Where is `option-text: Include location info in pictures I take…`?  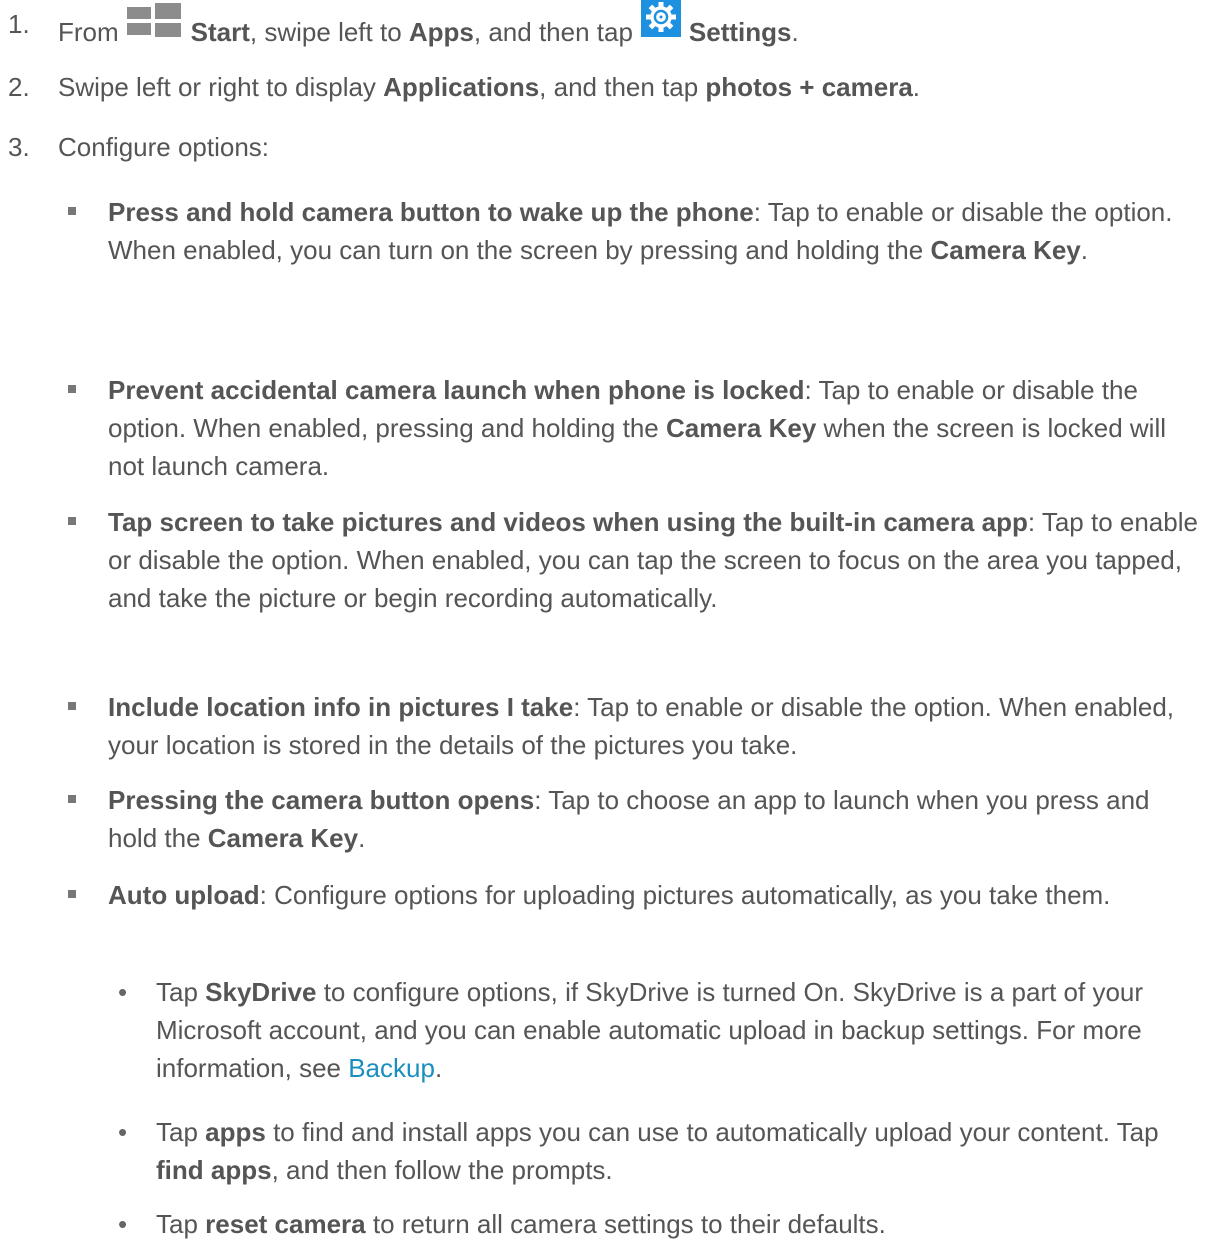 option-text: Include location info in pictures I take… is located at coordinates (641, 726).